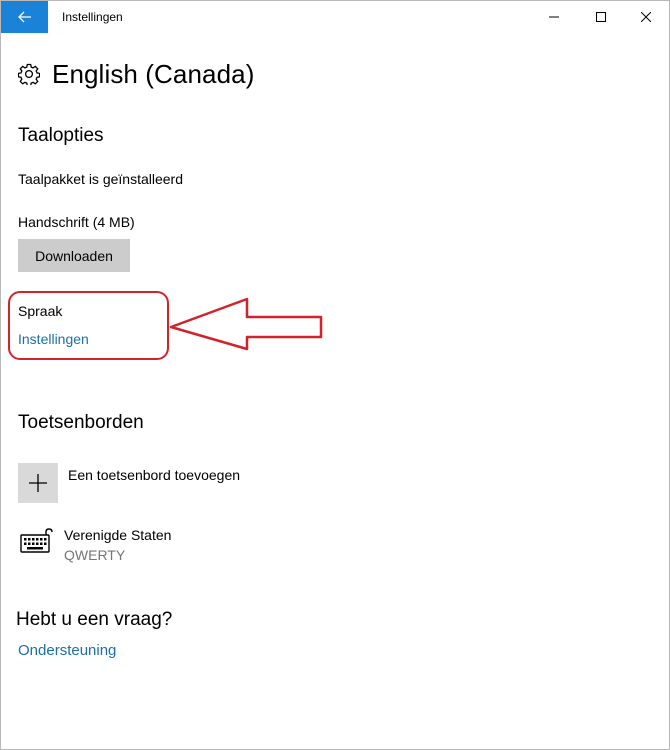 Image resolution: width=670 pixels, height=750 pixels. I want to click on highlight-box, so click(88, 325).